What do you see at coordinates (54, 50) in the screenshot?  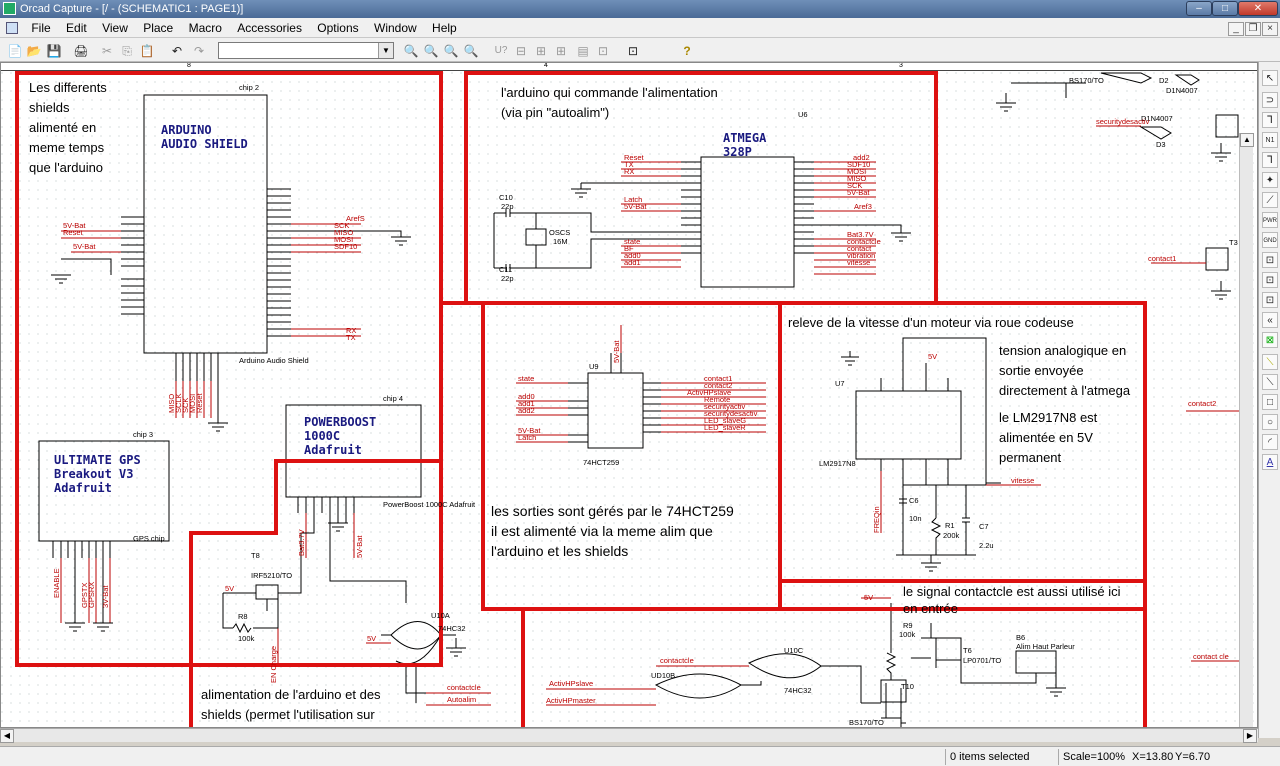 I see `save-icon: 💾` at bounding box center [54, 50].